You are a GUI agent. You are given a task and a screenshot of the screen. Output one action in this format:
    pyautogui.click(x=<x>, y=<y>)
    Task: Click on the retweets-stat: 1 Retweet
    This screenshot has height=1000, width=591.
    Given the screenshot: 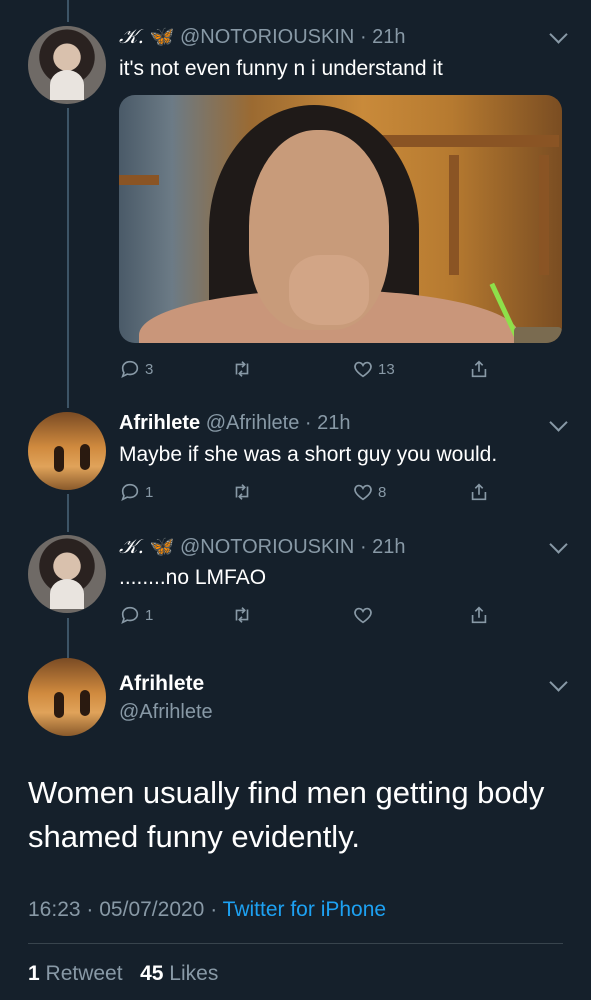 What is the action you would take?
    pyautogui.click(x=75, y=973)
    